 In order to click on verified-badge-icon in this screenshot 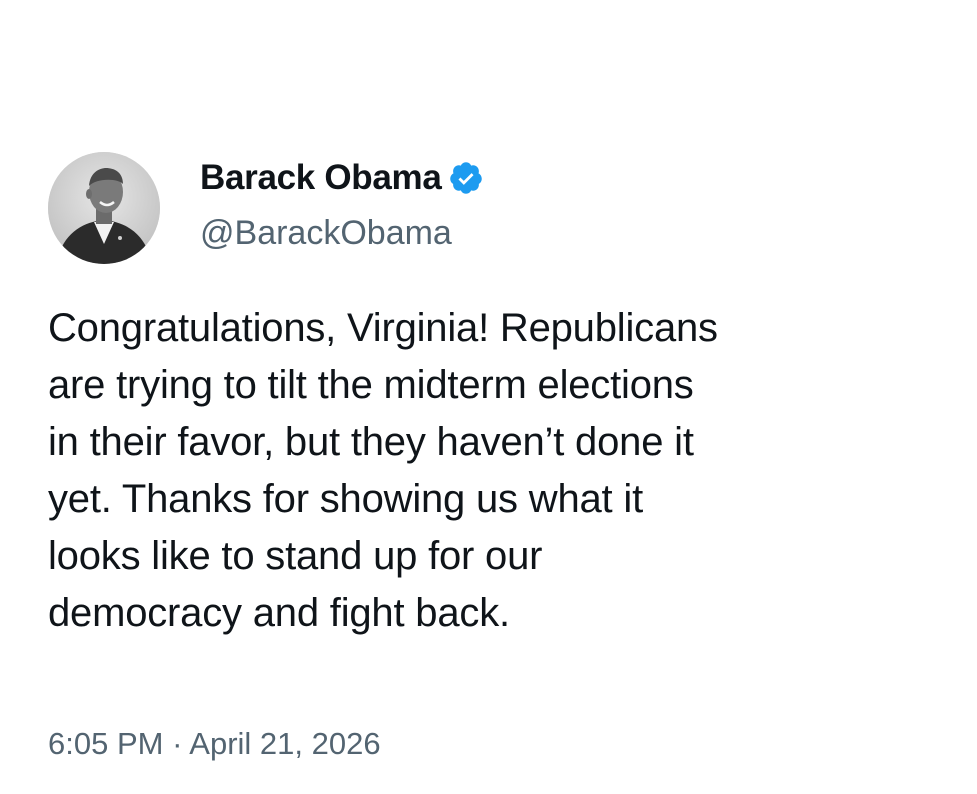, I will do `click(466, 178)`.